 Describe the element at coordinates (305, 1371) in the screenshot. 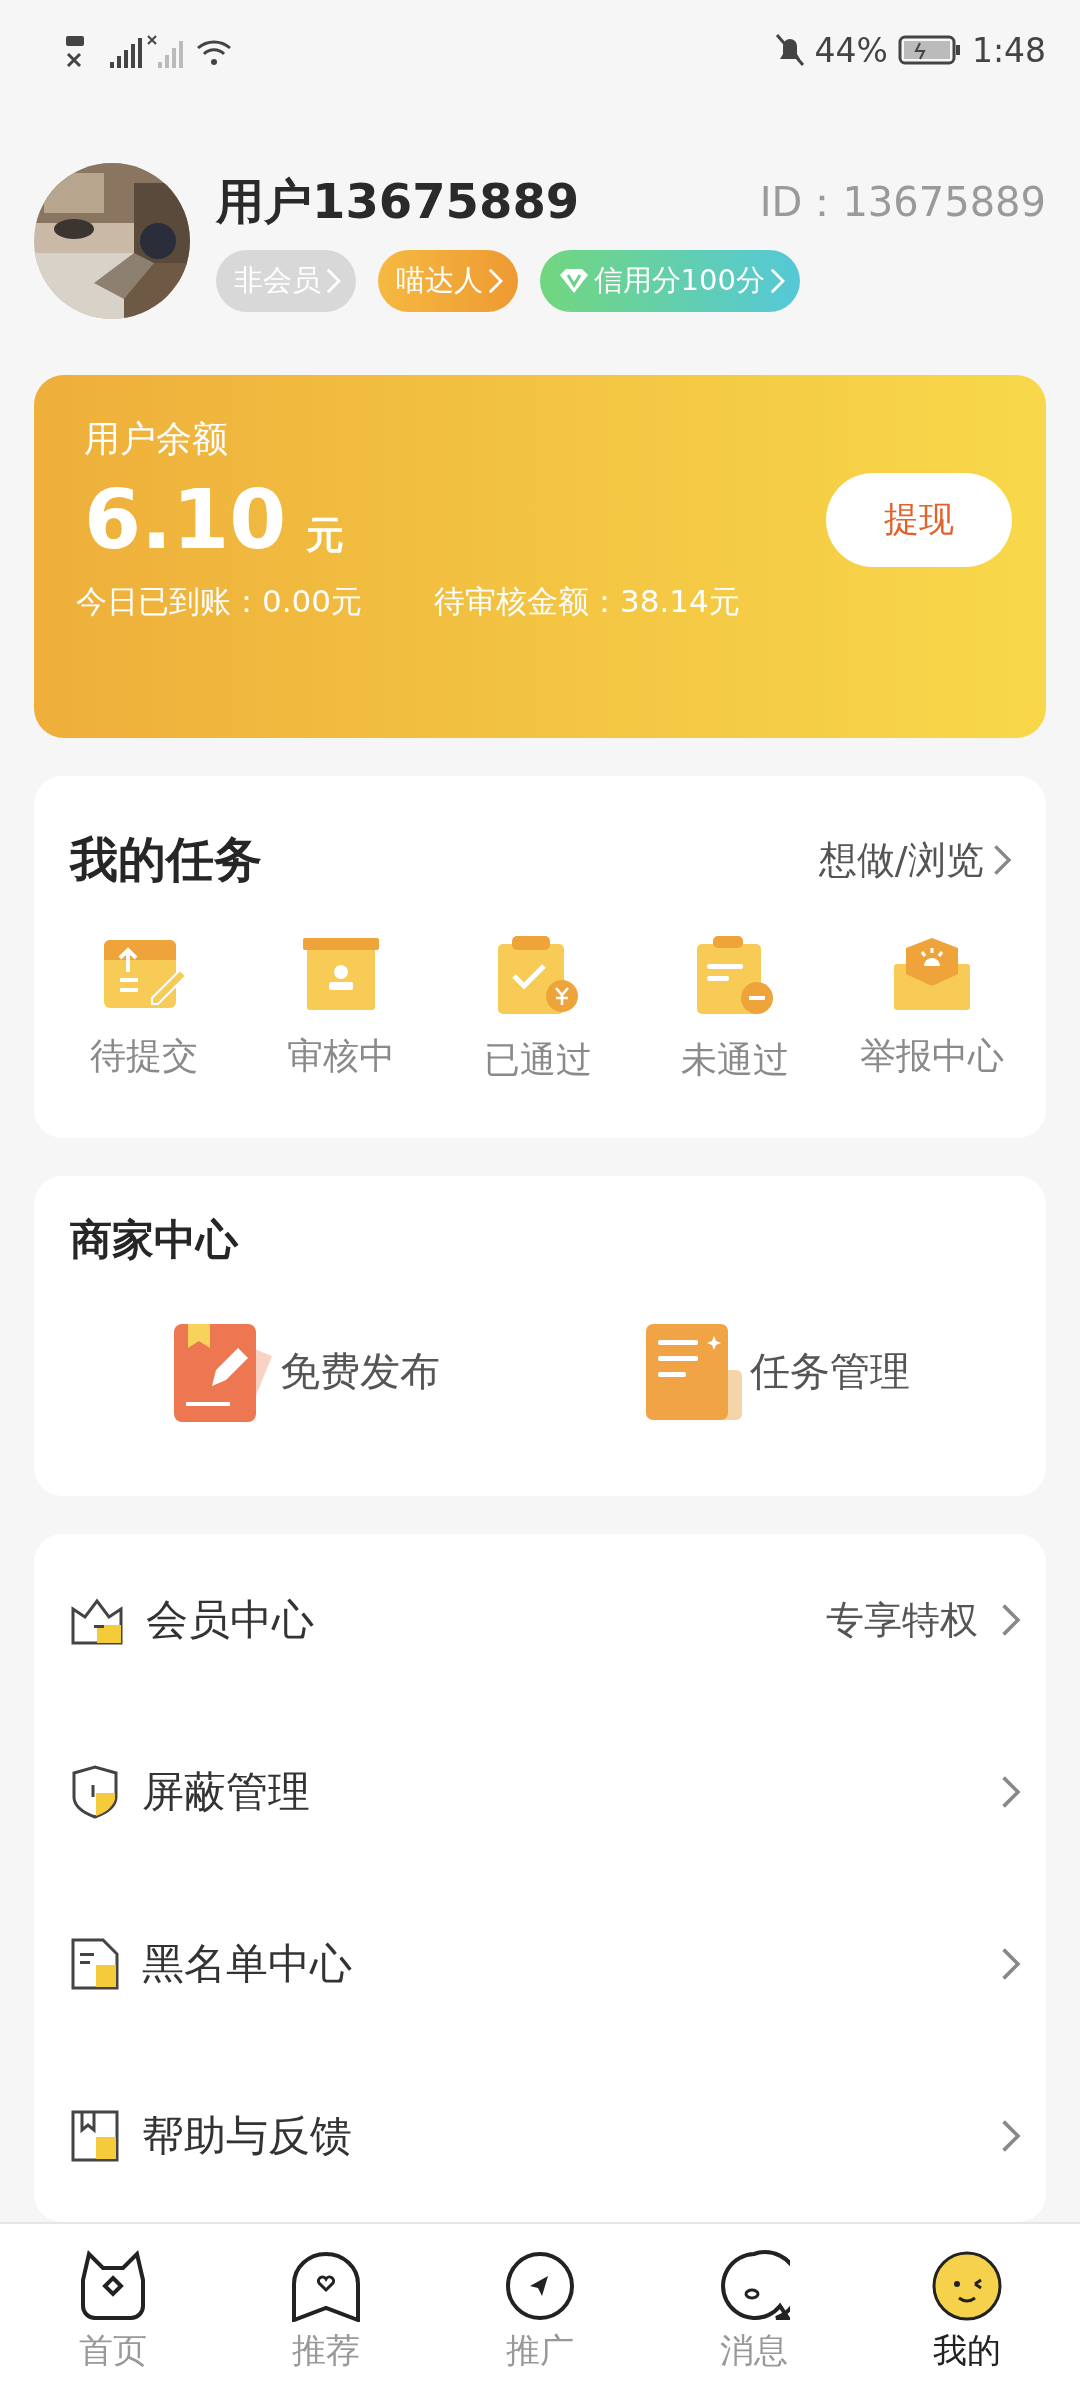

I see `merchant-action: 免费发布` at that location.